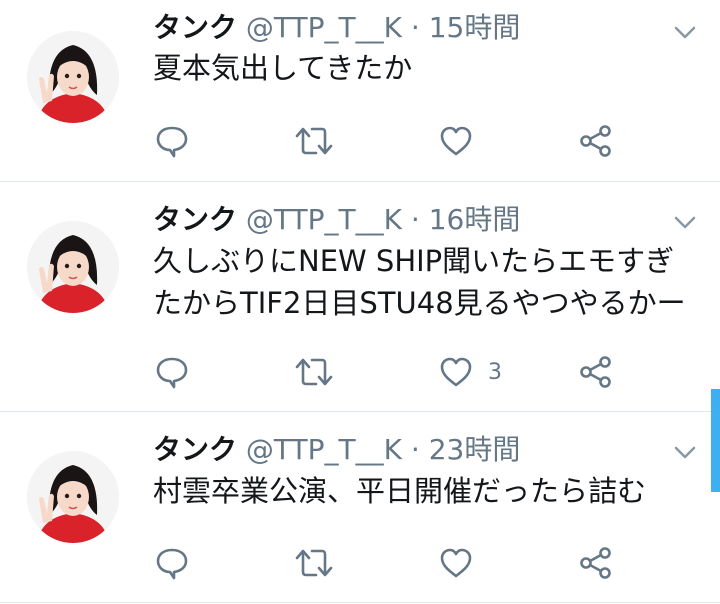  I want to click on tweet-text-line: 夏本気出してきたか, so click(283, 68).